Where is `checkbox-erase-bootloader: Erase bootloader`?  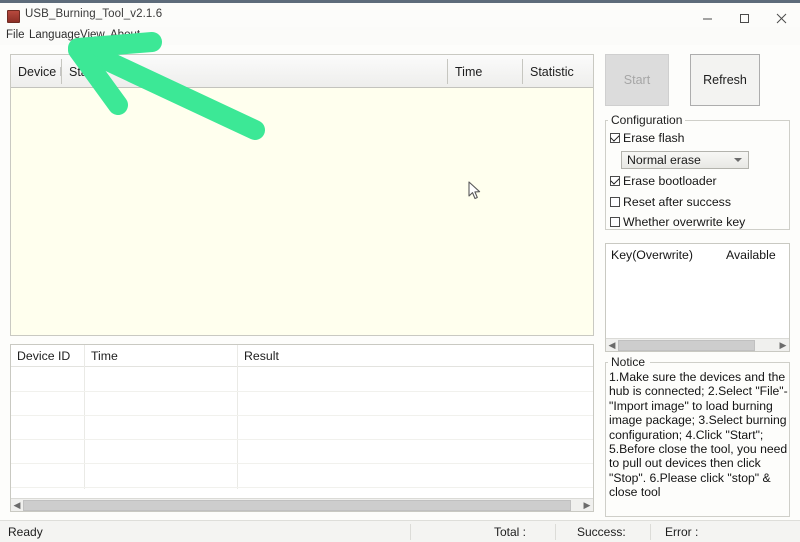
checkbox-erase-bootloader: Erase bootloader is located at coordinates (663, 181).